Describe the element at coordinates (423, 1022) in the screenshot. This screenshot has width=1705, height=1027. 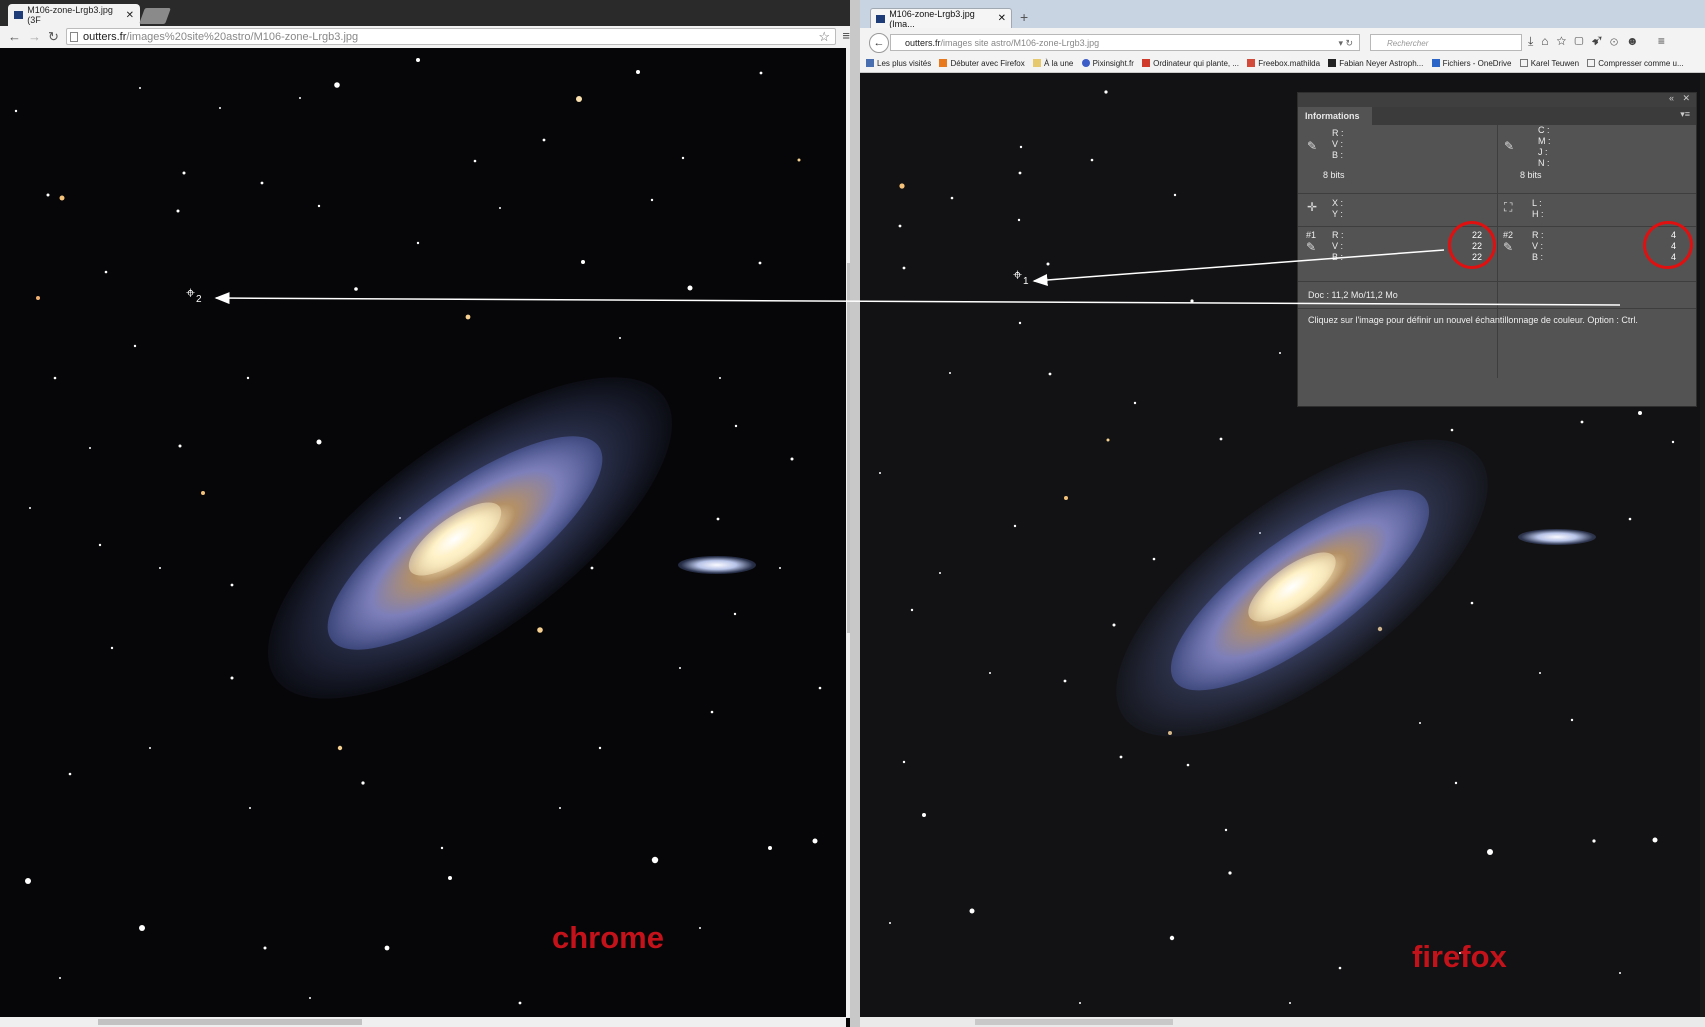
I see `chrome-horizontal-scrollbar` at that location.